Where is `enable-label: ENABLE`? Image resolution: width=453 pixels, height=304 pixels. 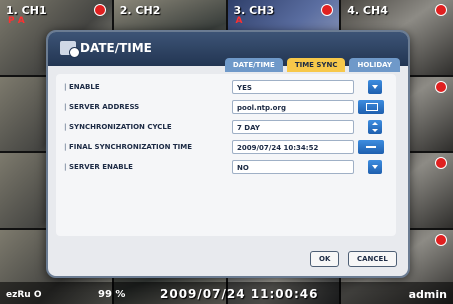
enable-label: ENABLE is located at coordinates (82, 87).